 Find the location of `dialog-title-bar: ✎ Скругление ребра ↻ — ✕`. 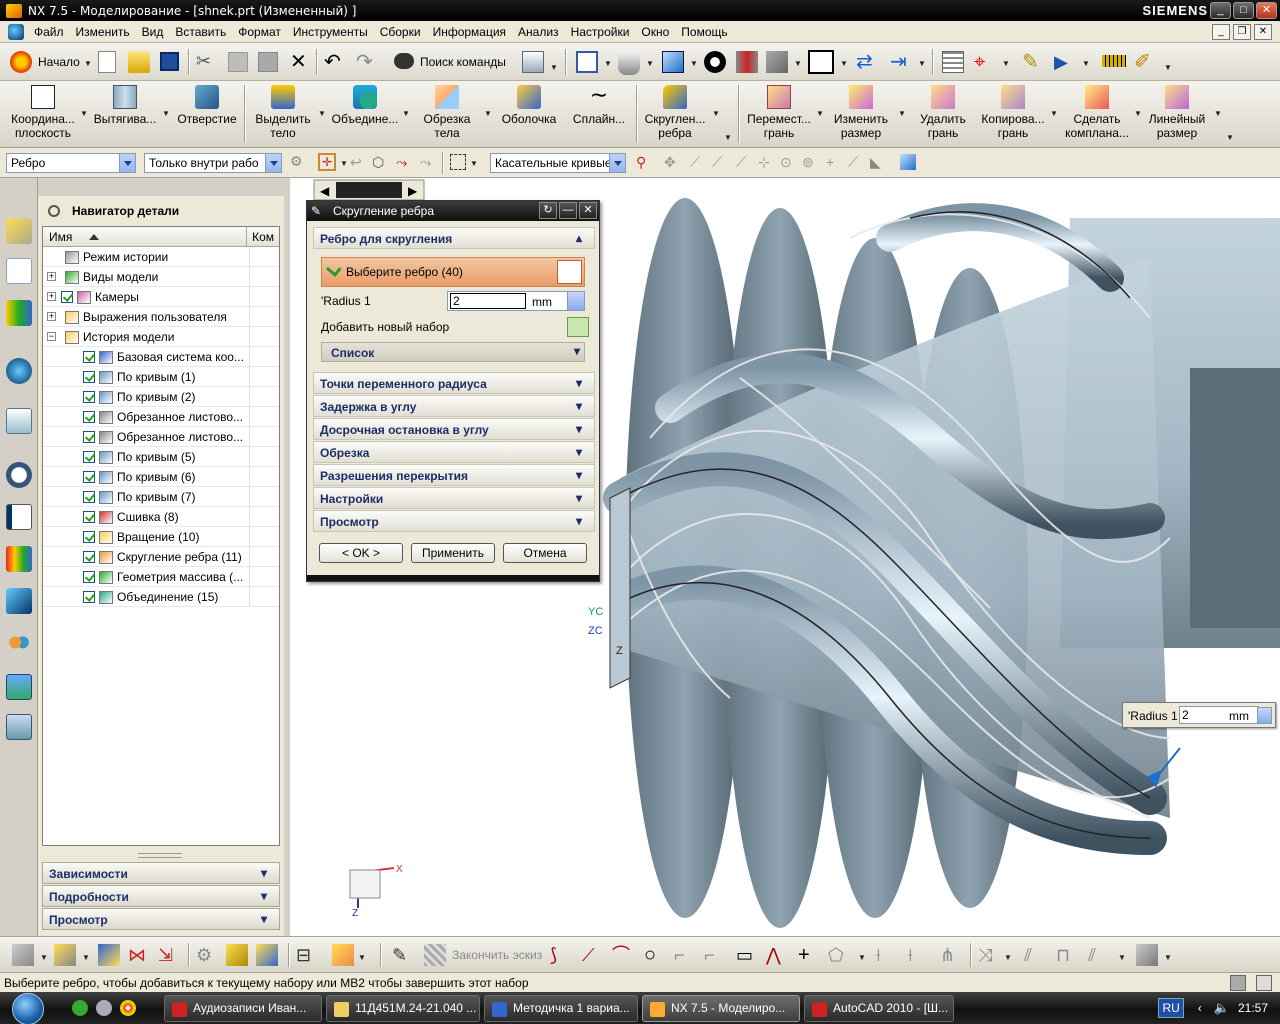

dialog-title-bar: ✎ Скругление ребра ↻ — ✕ is located at coordinates (453, 211).